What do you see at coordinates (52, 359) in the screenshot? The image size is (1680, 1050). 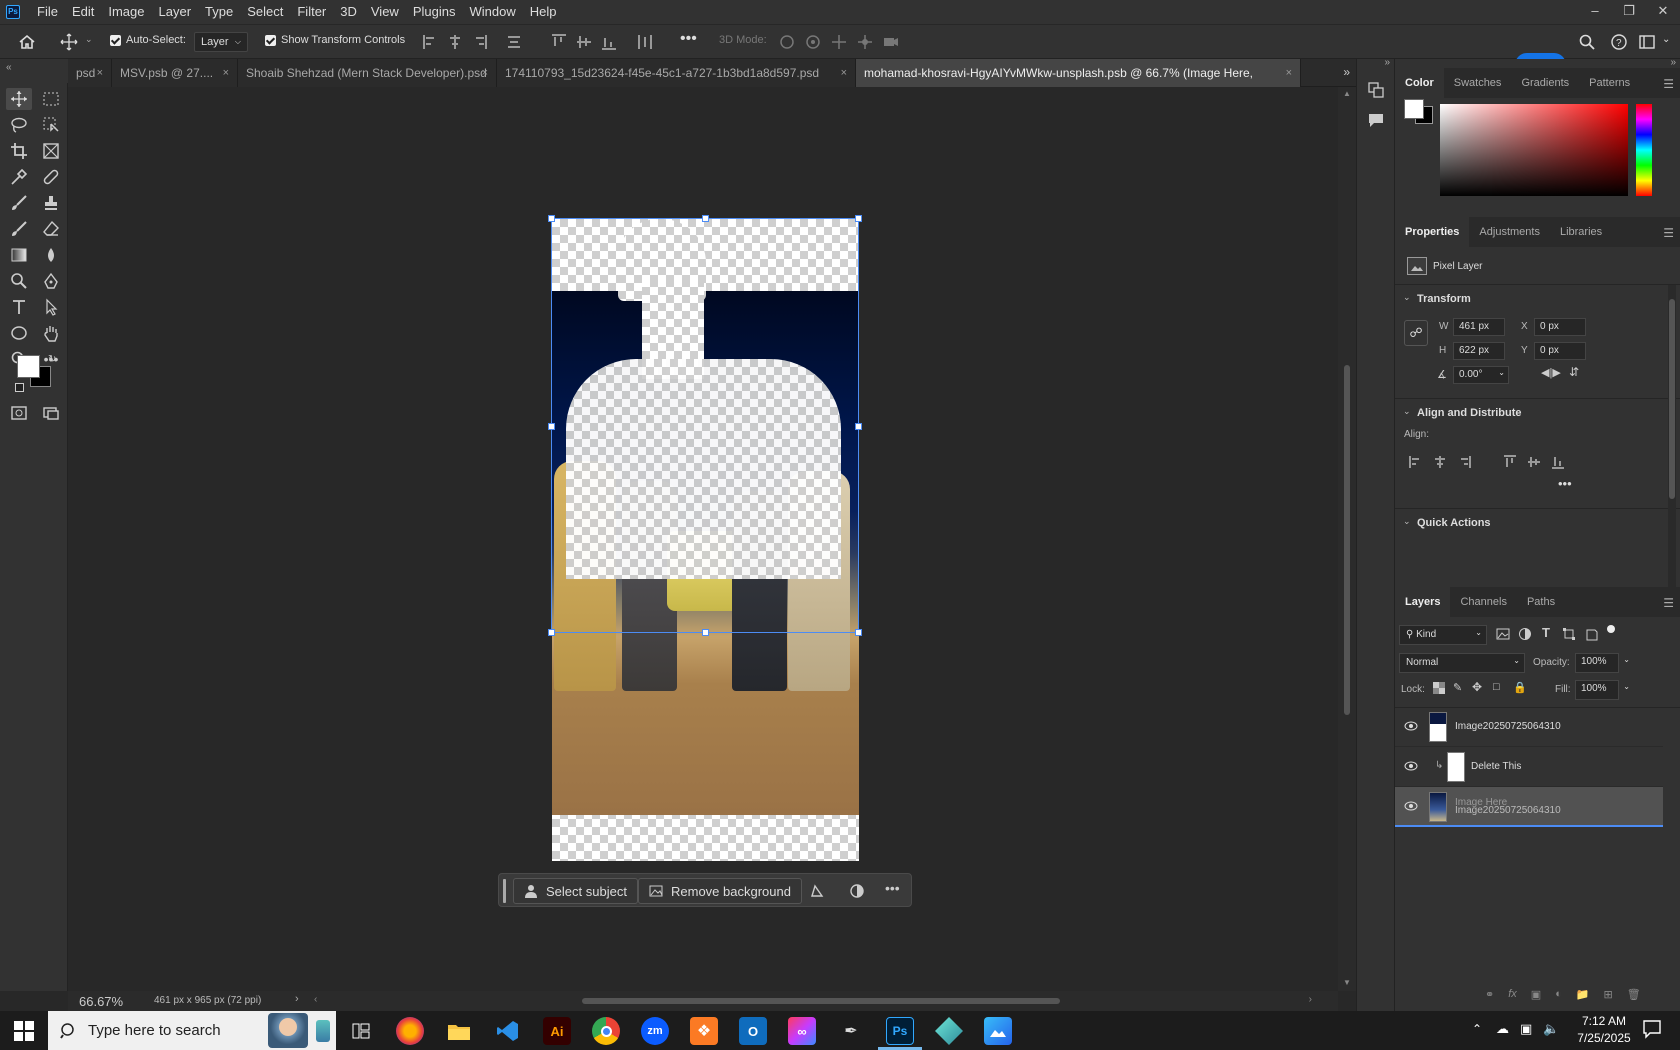 I see `swap-colors-icon: ↻` at bounding box center [52, 359].